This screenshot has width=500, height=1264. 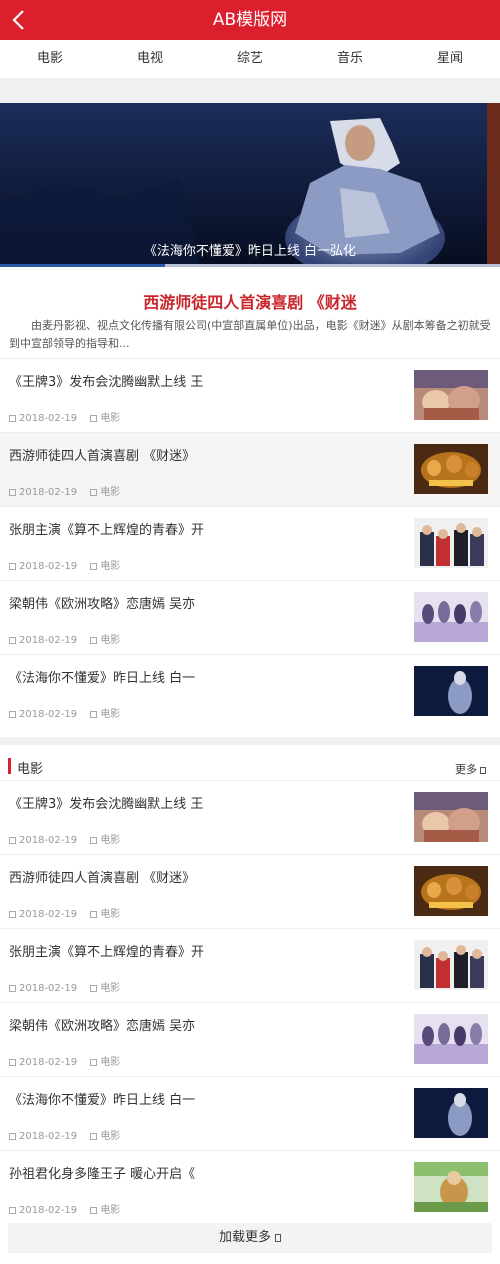 I want to click on nav-item-variety: 综艺, so click(x=250, y=59).